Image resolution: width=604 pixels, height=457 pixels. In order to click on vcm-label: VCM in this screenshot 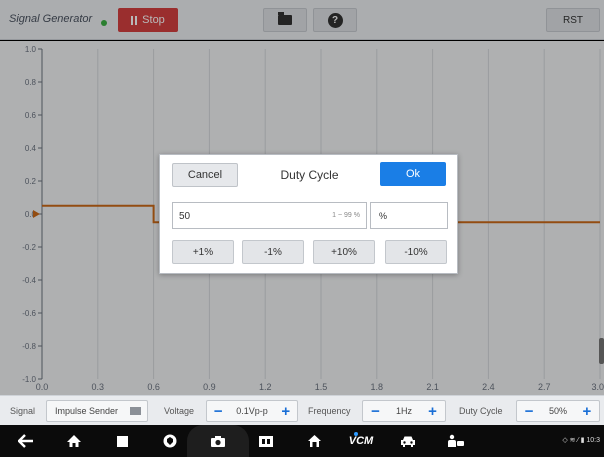, I will do `click(361, 441)`.